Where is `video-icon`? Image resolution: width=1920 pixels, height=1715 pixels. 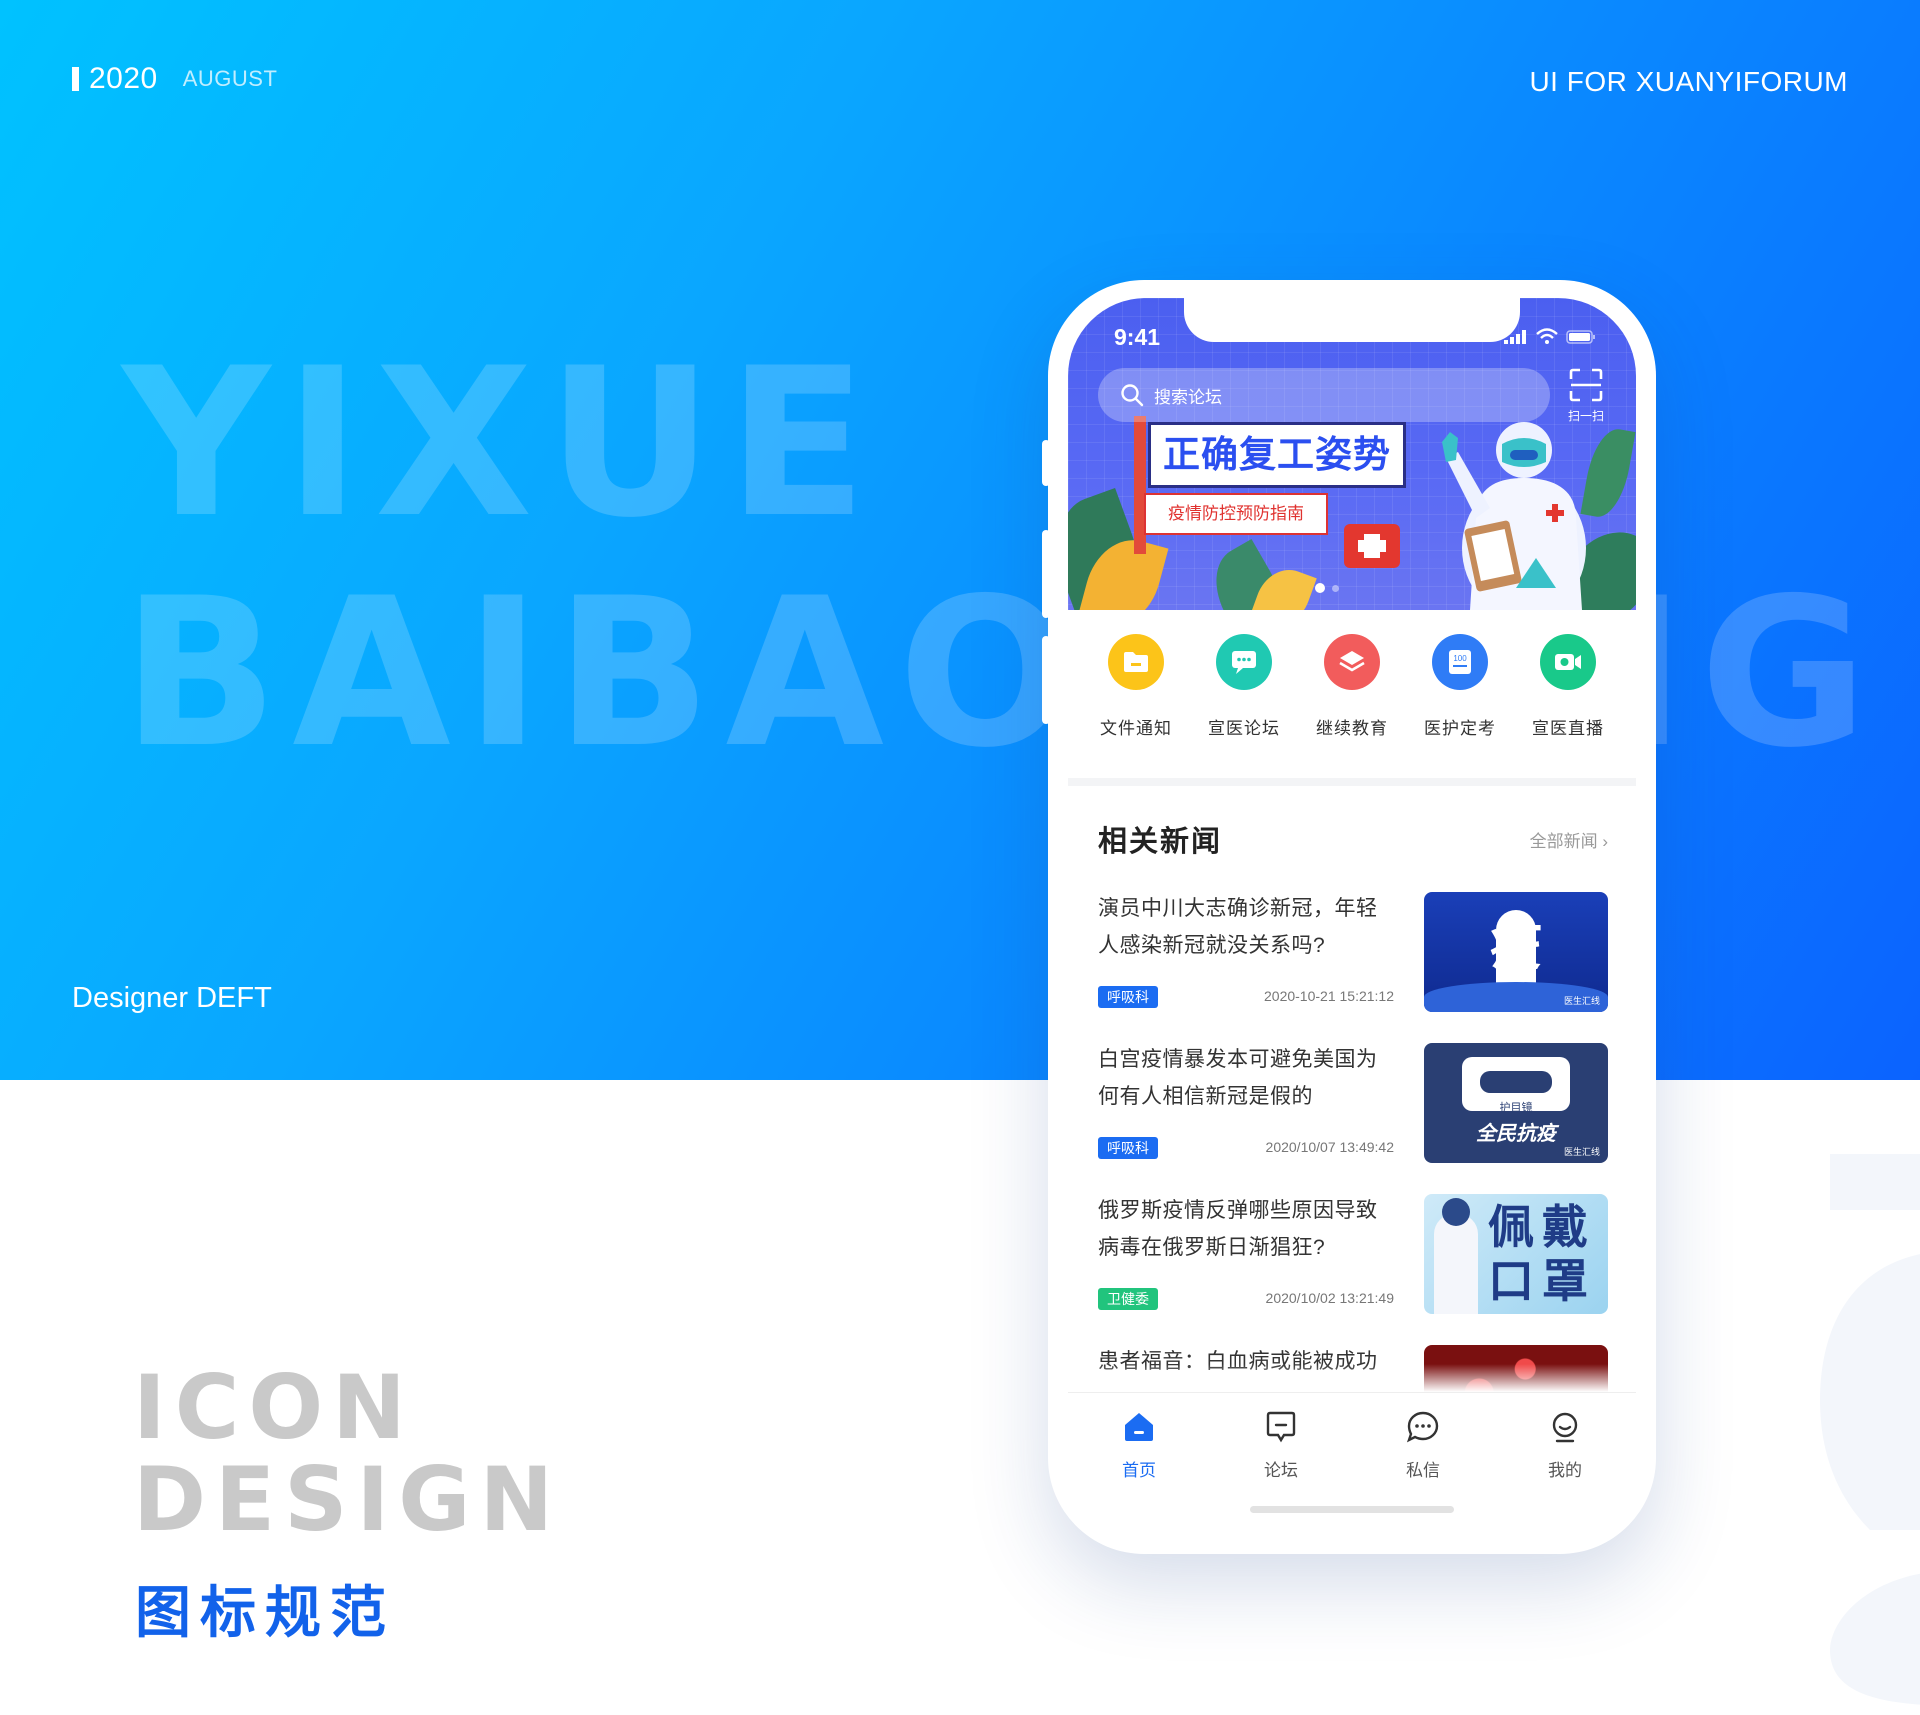 video-icon is located at coordinates (1568, 662).